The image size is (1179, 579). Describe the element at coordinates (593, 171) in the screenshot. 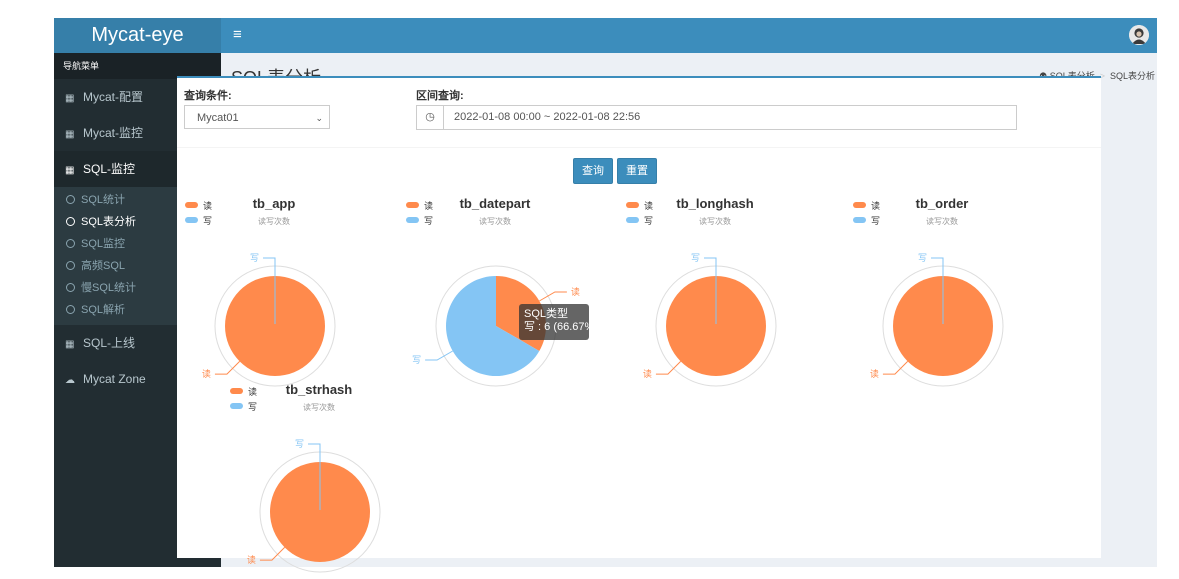

I see `query-button: 查询` at that location.